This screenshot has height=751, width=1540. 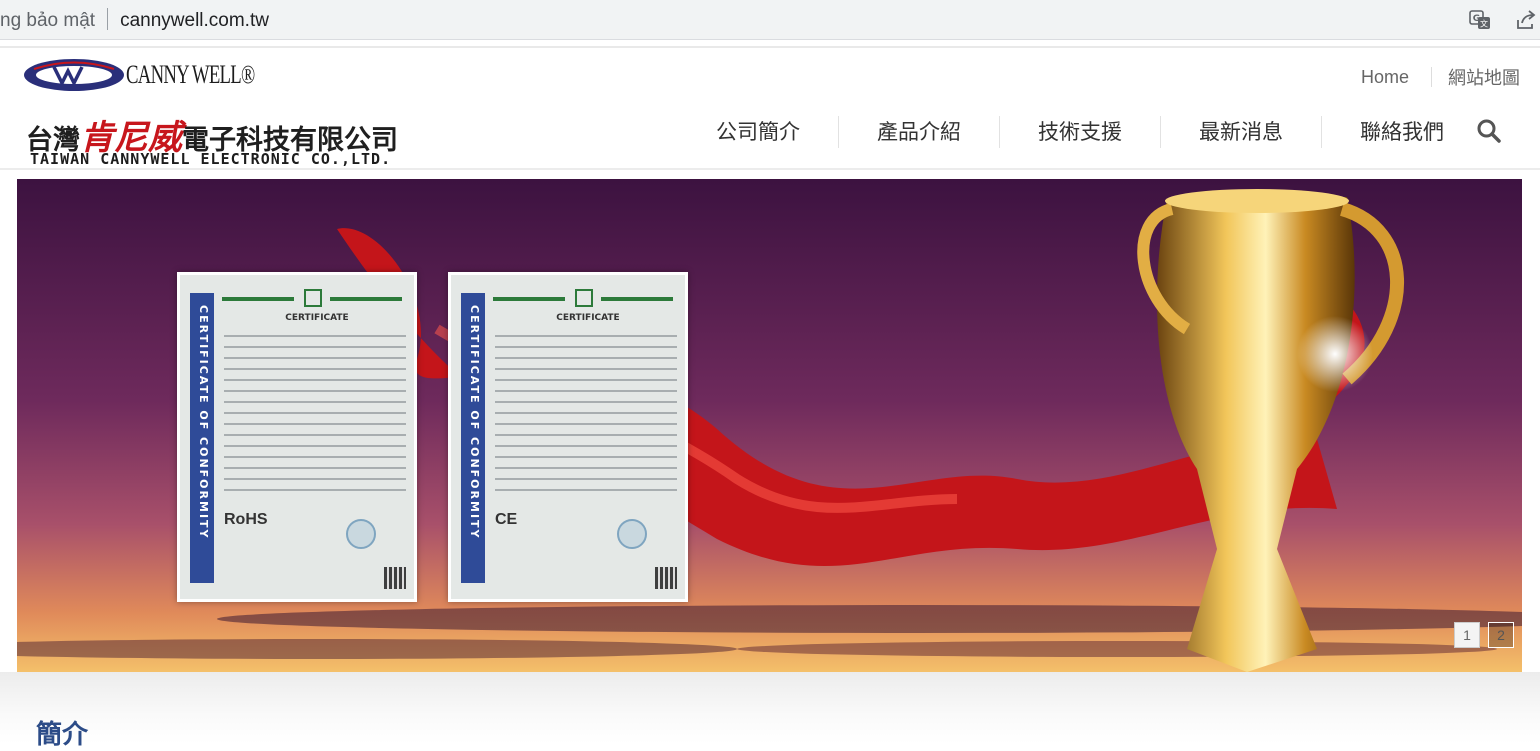 I want to click on nav-item-support: 技術支援, so click(x=1080, y=132).